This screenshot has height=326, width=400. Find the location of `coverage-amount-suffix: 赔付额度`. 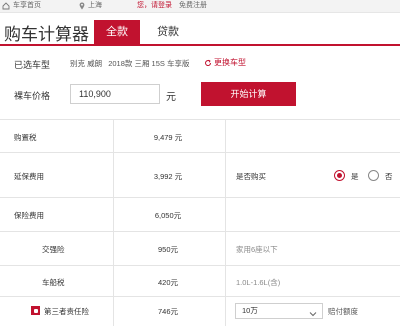

coverage-amount-suffix: 赔付额度 is located at coordinates (343, 311).